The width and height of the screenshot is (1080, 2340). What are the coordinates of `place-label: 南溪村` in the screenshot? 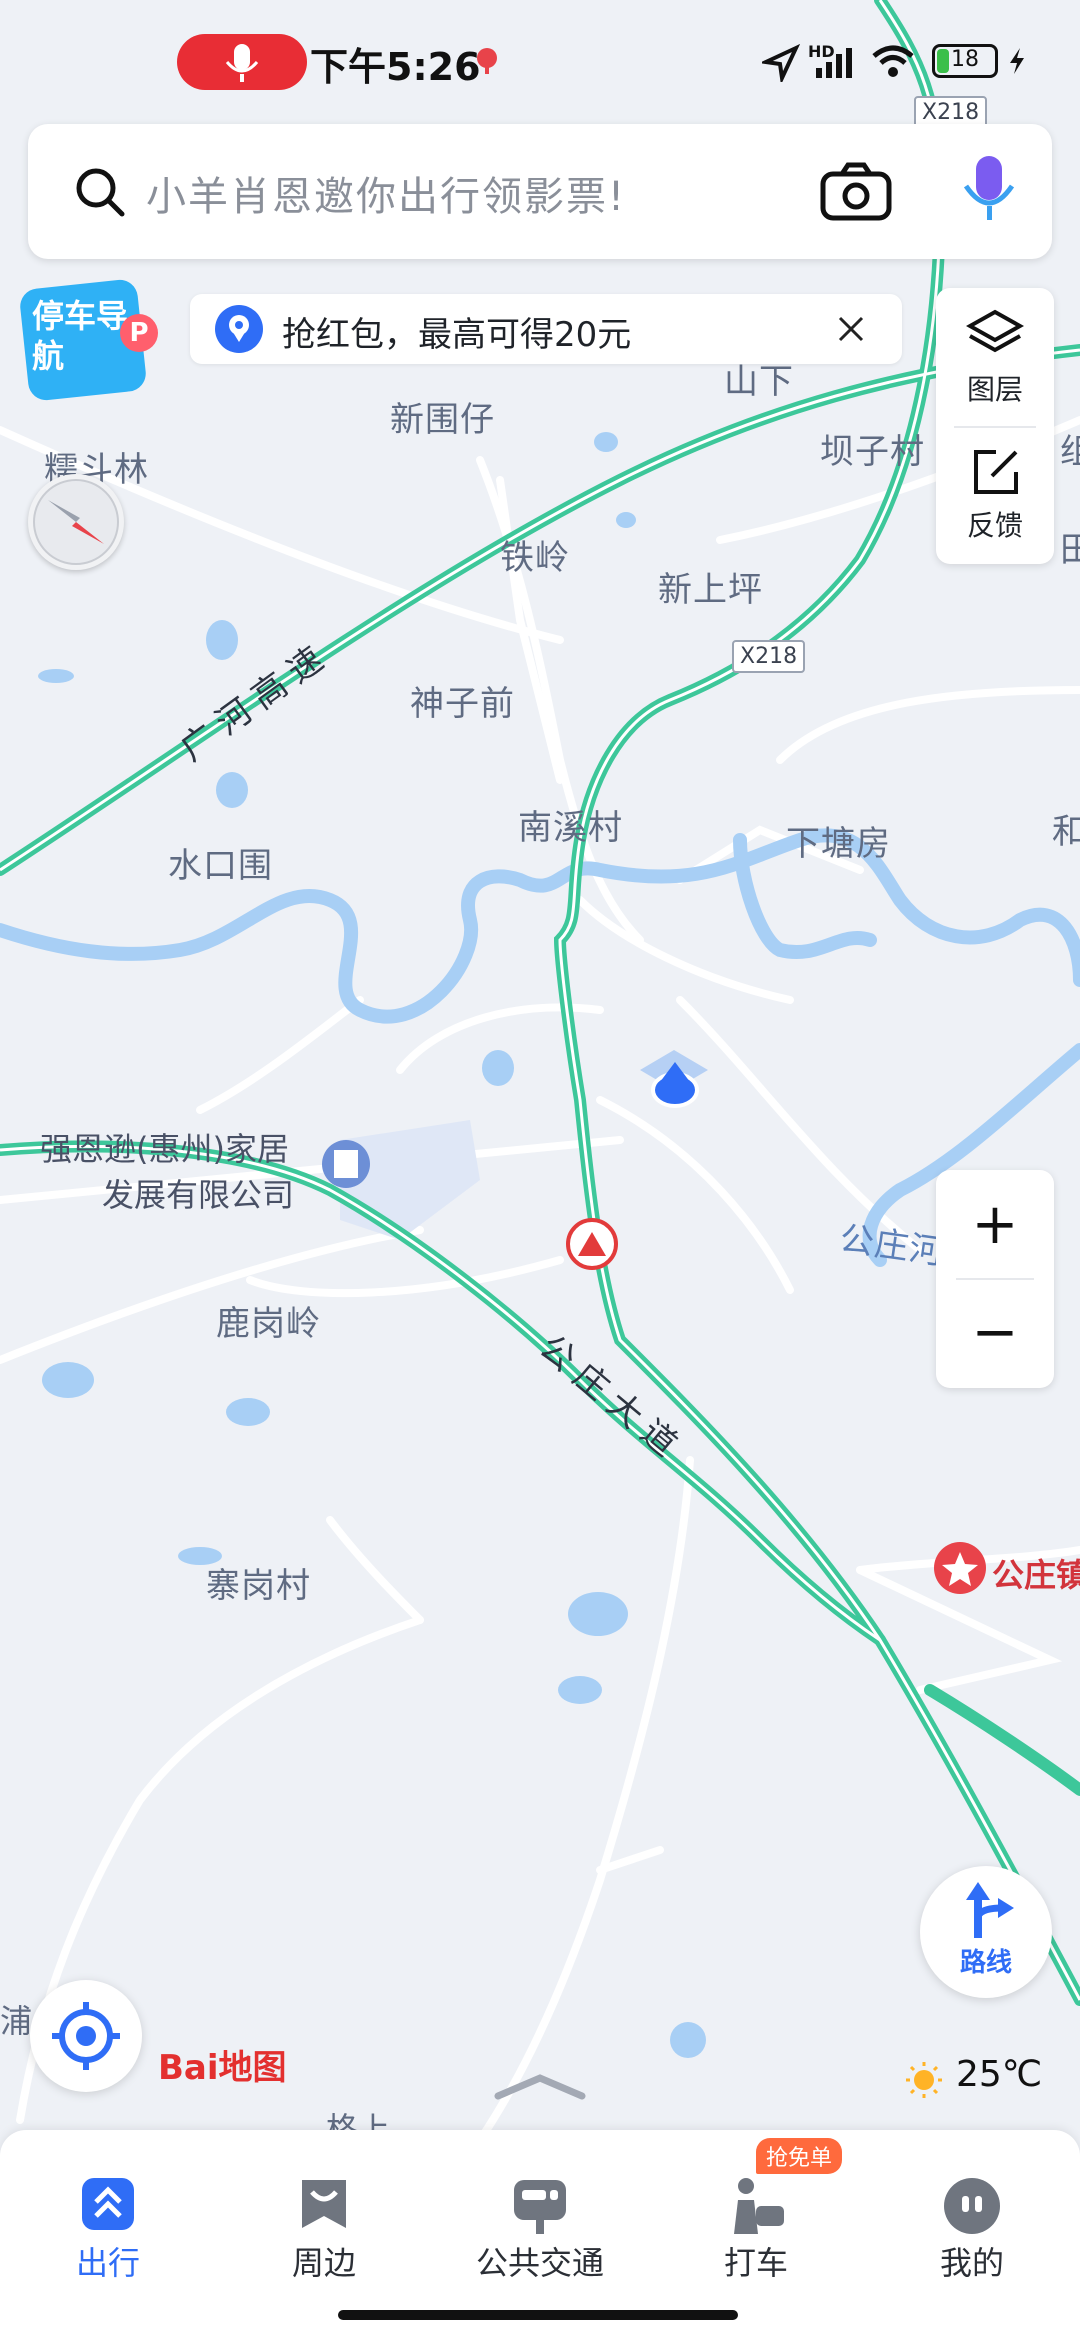 It's located at (570, 828).